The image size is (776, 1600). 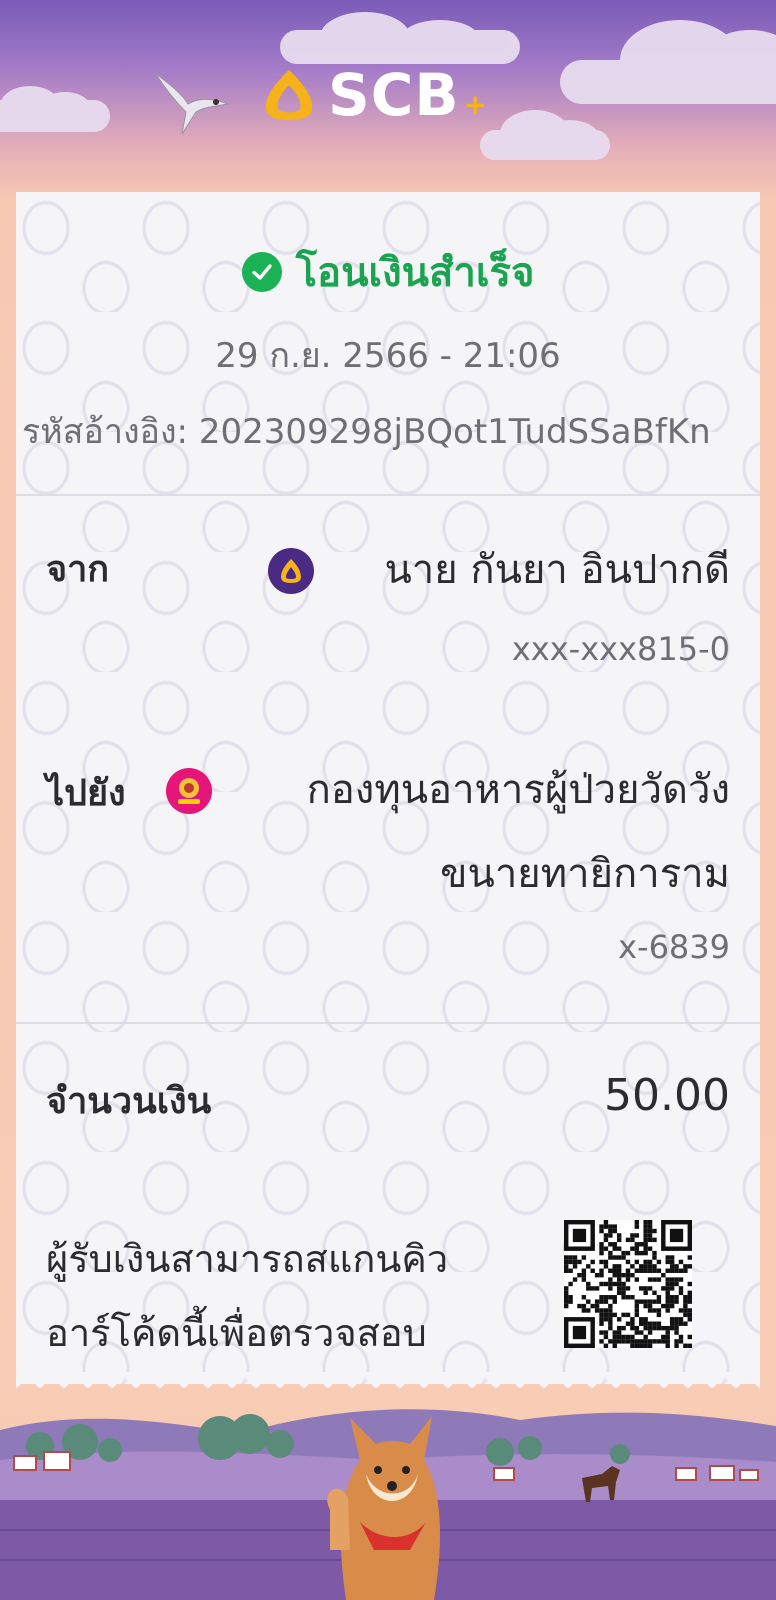 I want to click on amount-label: จำนวนเงิน, so click(x=129, y=1101).